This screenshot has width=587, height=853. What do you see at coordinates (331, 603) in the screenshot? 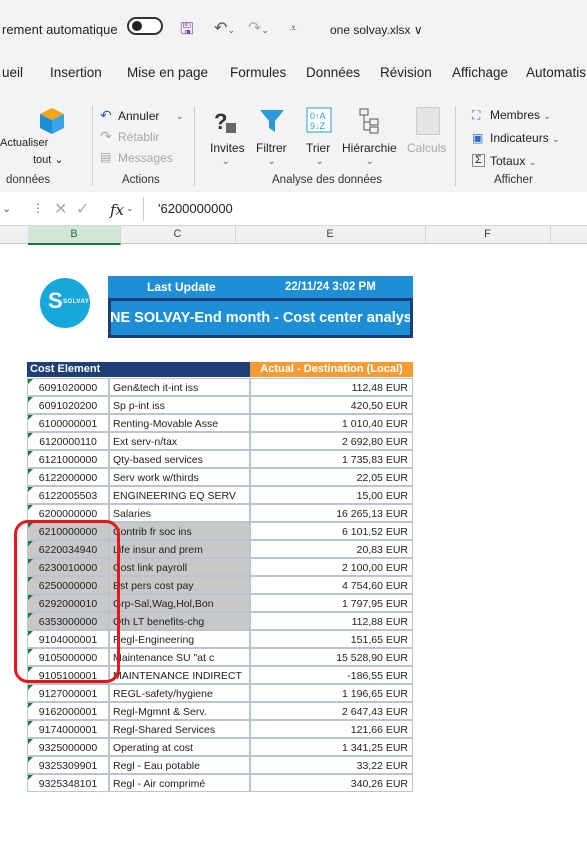
I see `amount-cell: 1 797,95 EUR` at bounding box center [331, 603].